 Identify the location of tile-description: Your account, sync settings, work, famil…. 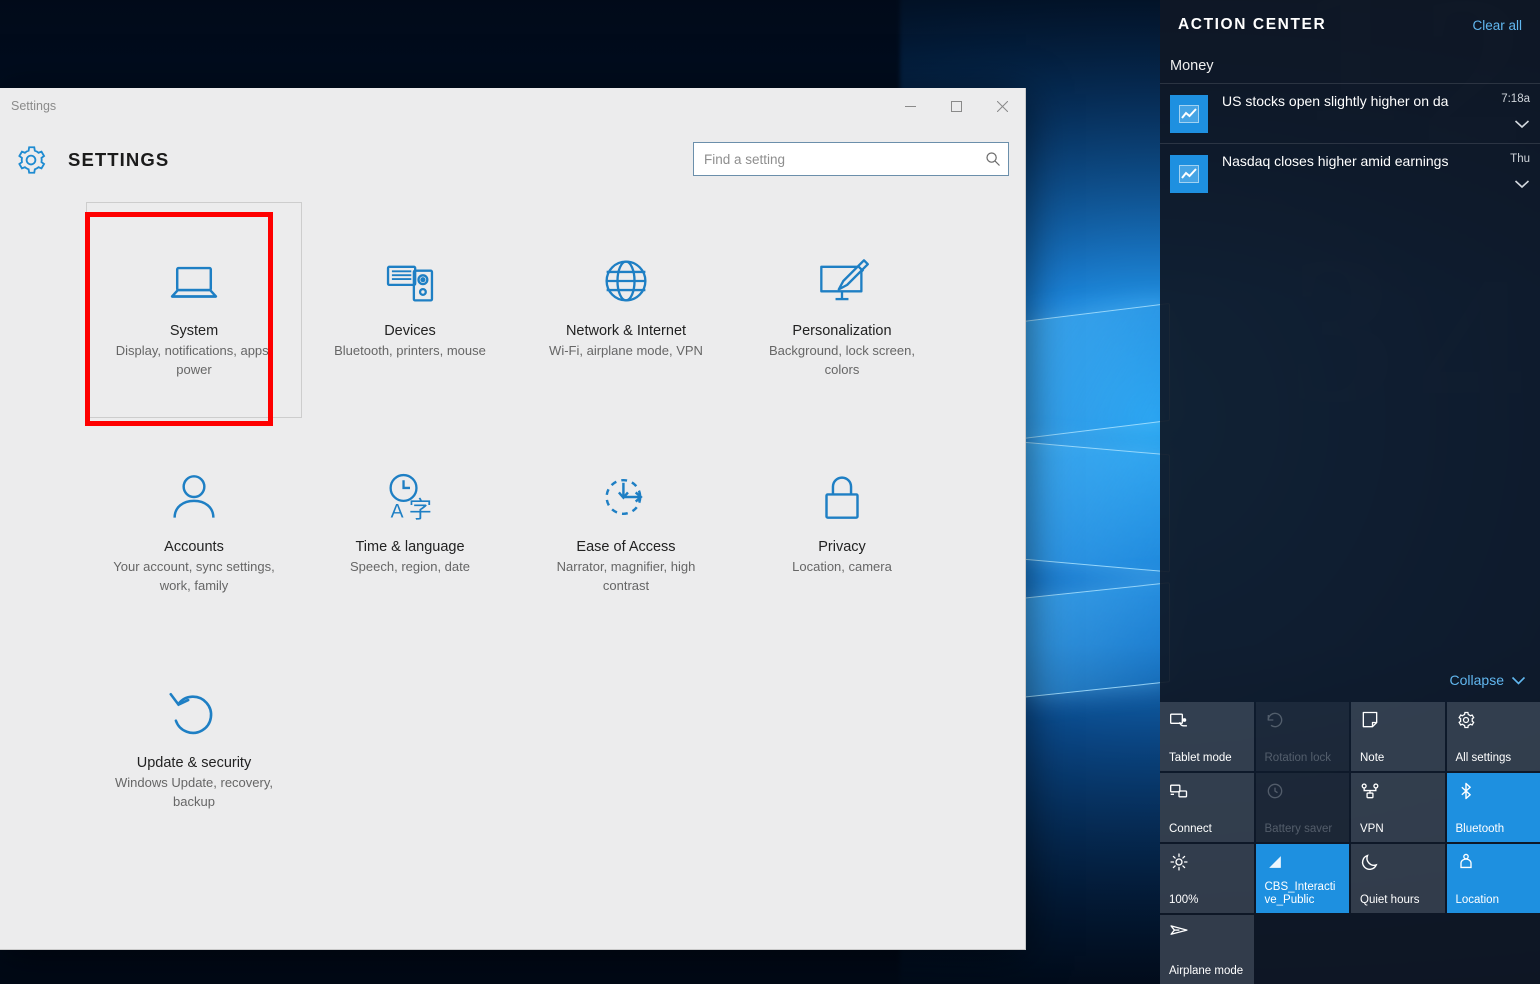
(194, 576).